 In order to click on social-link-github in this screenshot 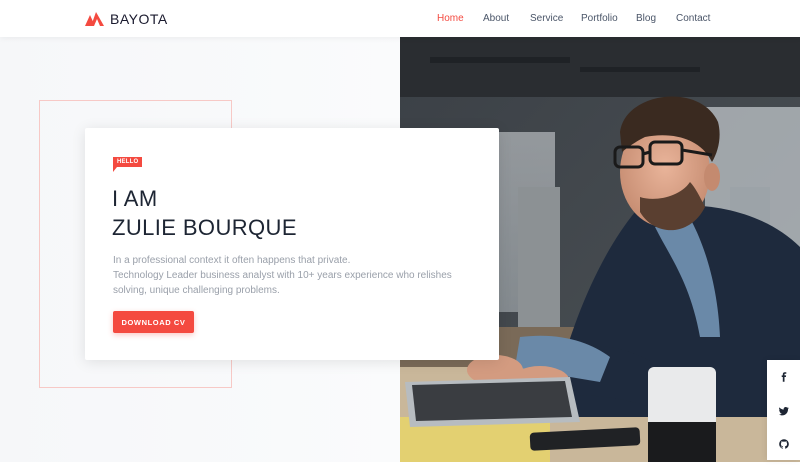, I will do `click(783, 443)`.